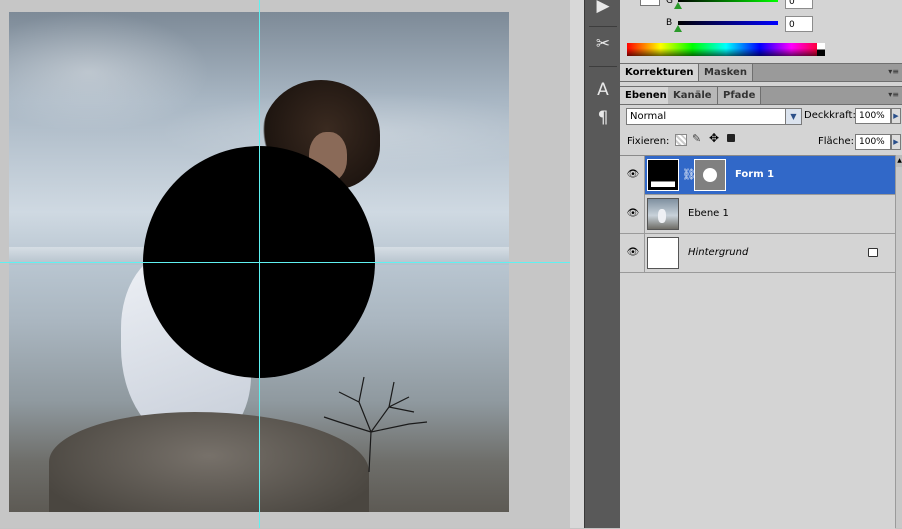  I want to click on tab-masken: Masken, so click(726, 72).